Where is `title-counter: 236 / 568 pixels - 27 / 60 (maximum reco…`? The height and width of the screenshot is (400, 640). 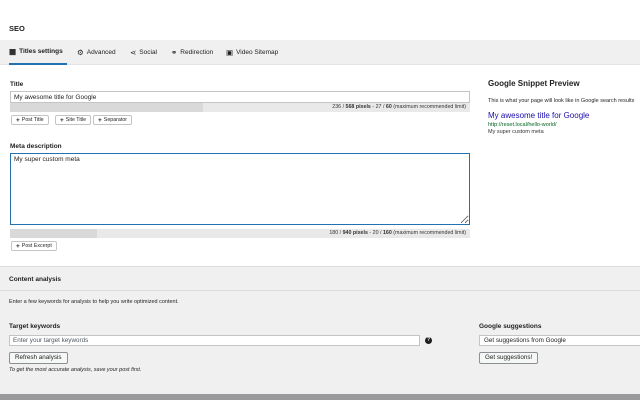 title-counter: 236 / 568 pixels - 27 / 60 (maximum reco… is located at coordinates (240, 107).